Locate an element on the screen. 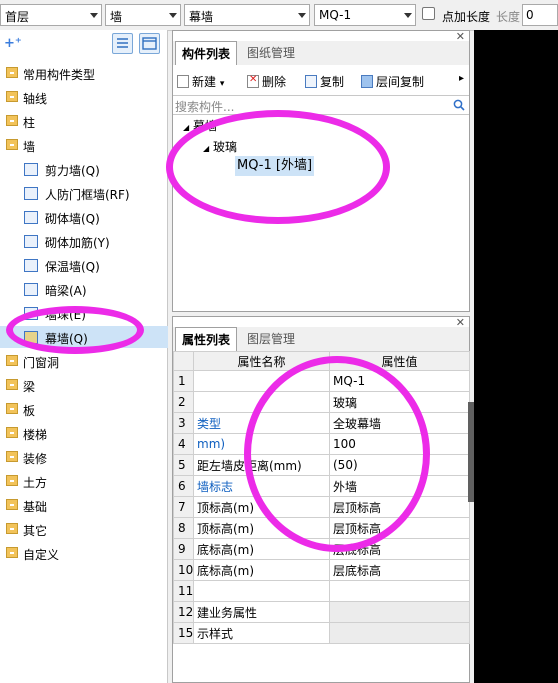  panel-splitter is located at coordinates (471, 452).